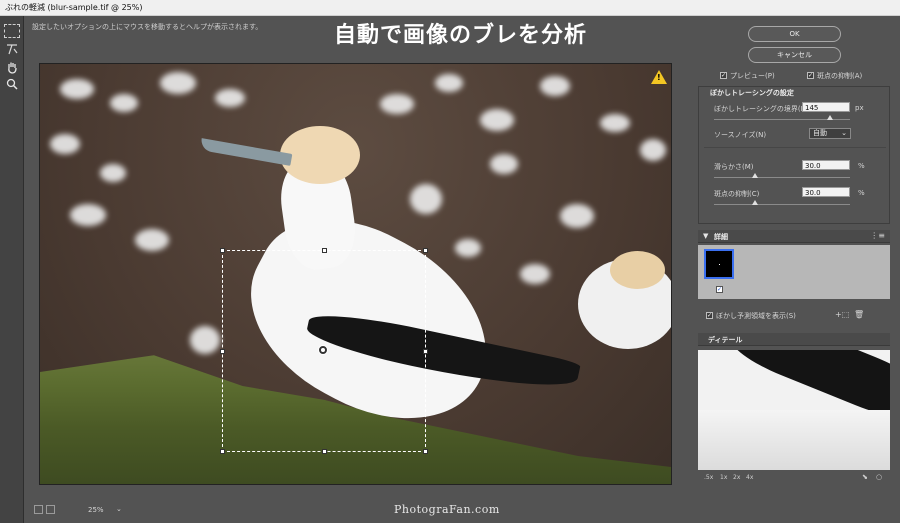 This screenshot has height=523, width=900. I want to click on smoothing-input: 30.0, so click(826, 165).